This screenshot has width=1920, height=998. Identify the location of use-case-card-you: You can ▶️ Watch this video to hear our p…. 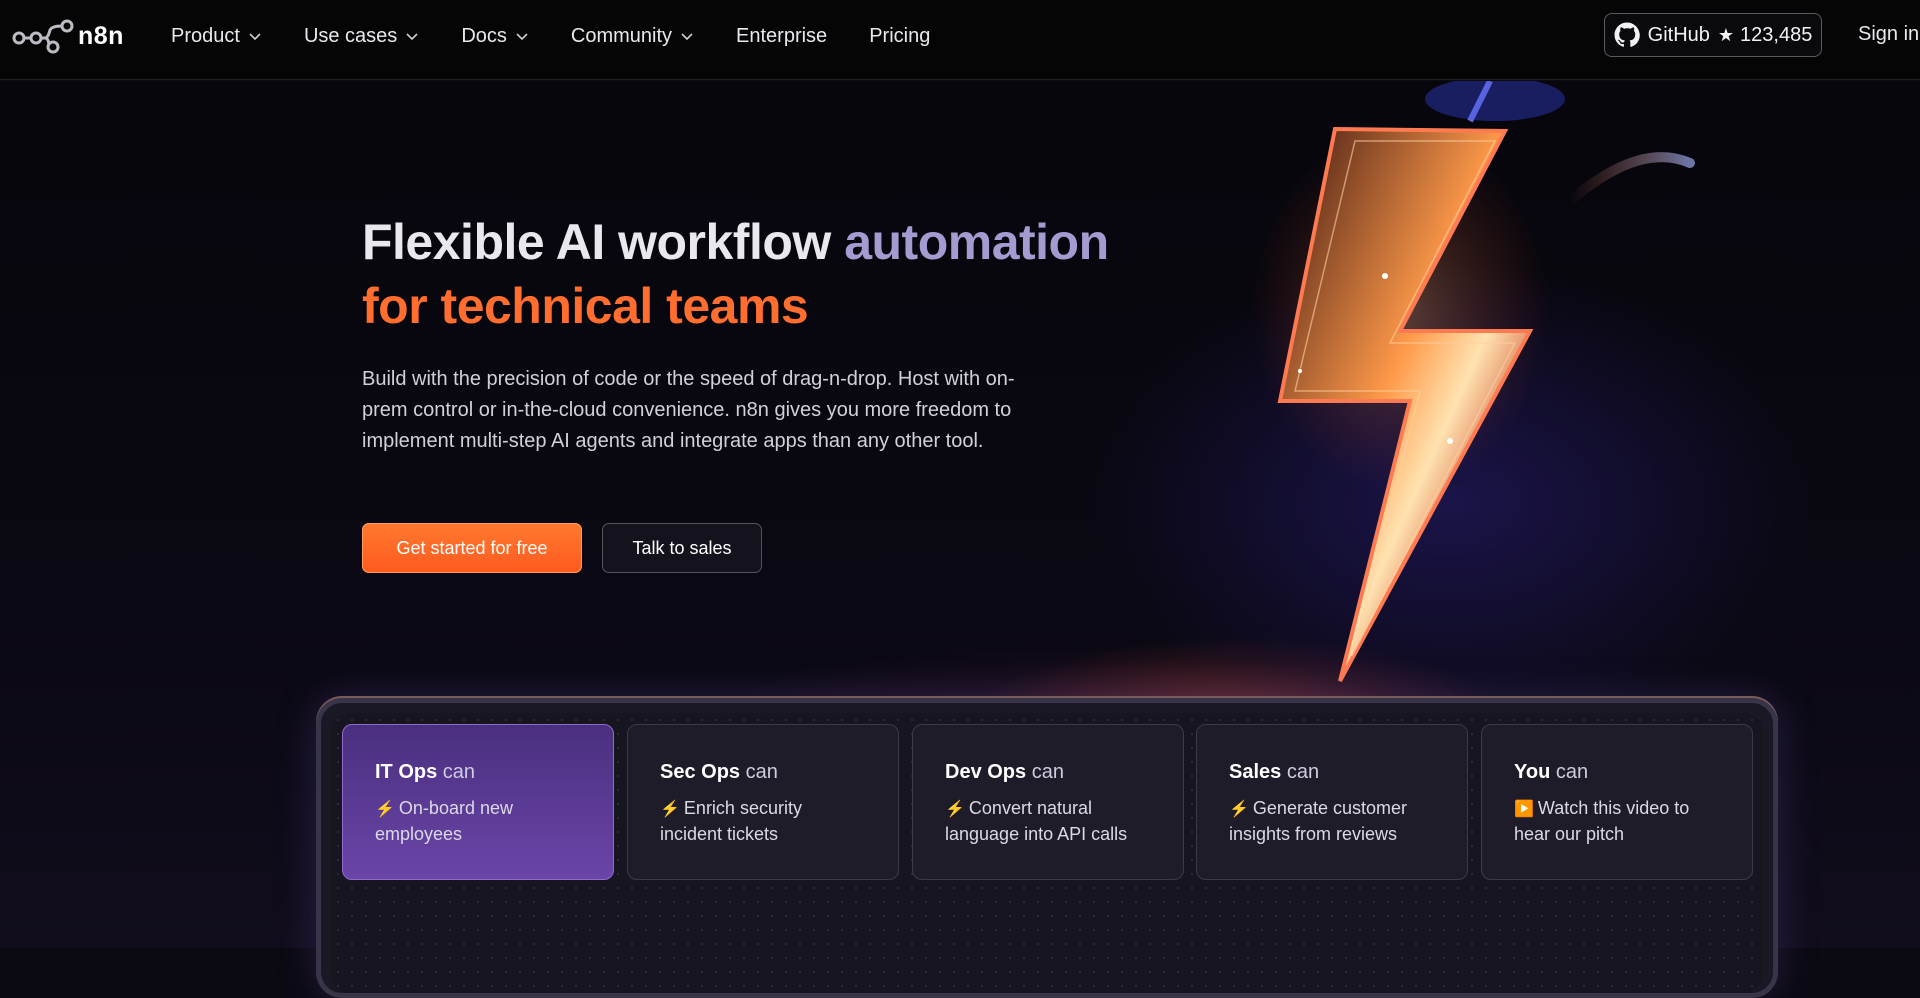
(1617, 802).